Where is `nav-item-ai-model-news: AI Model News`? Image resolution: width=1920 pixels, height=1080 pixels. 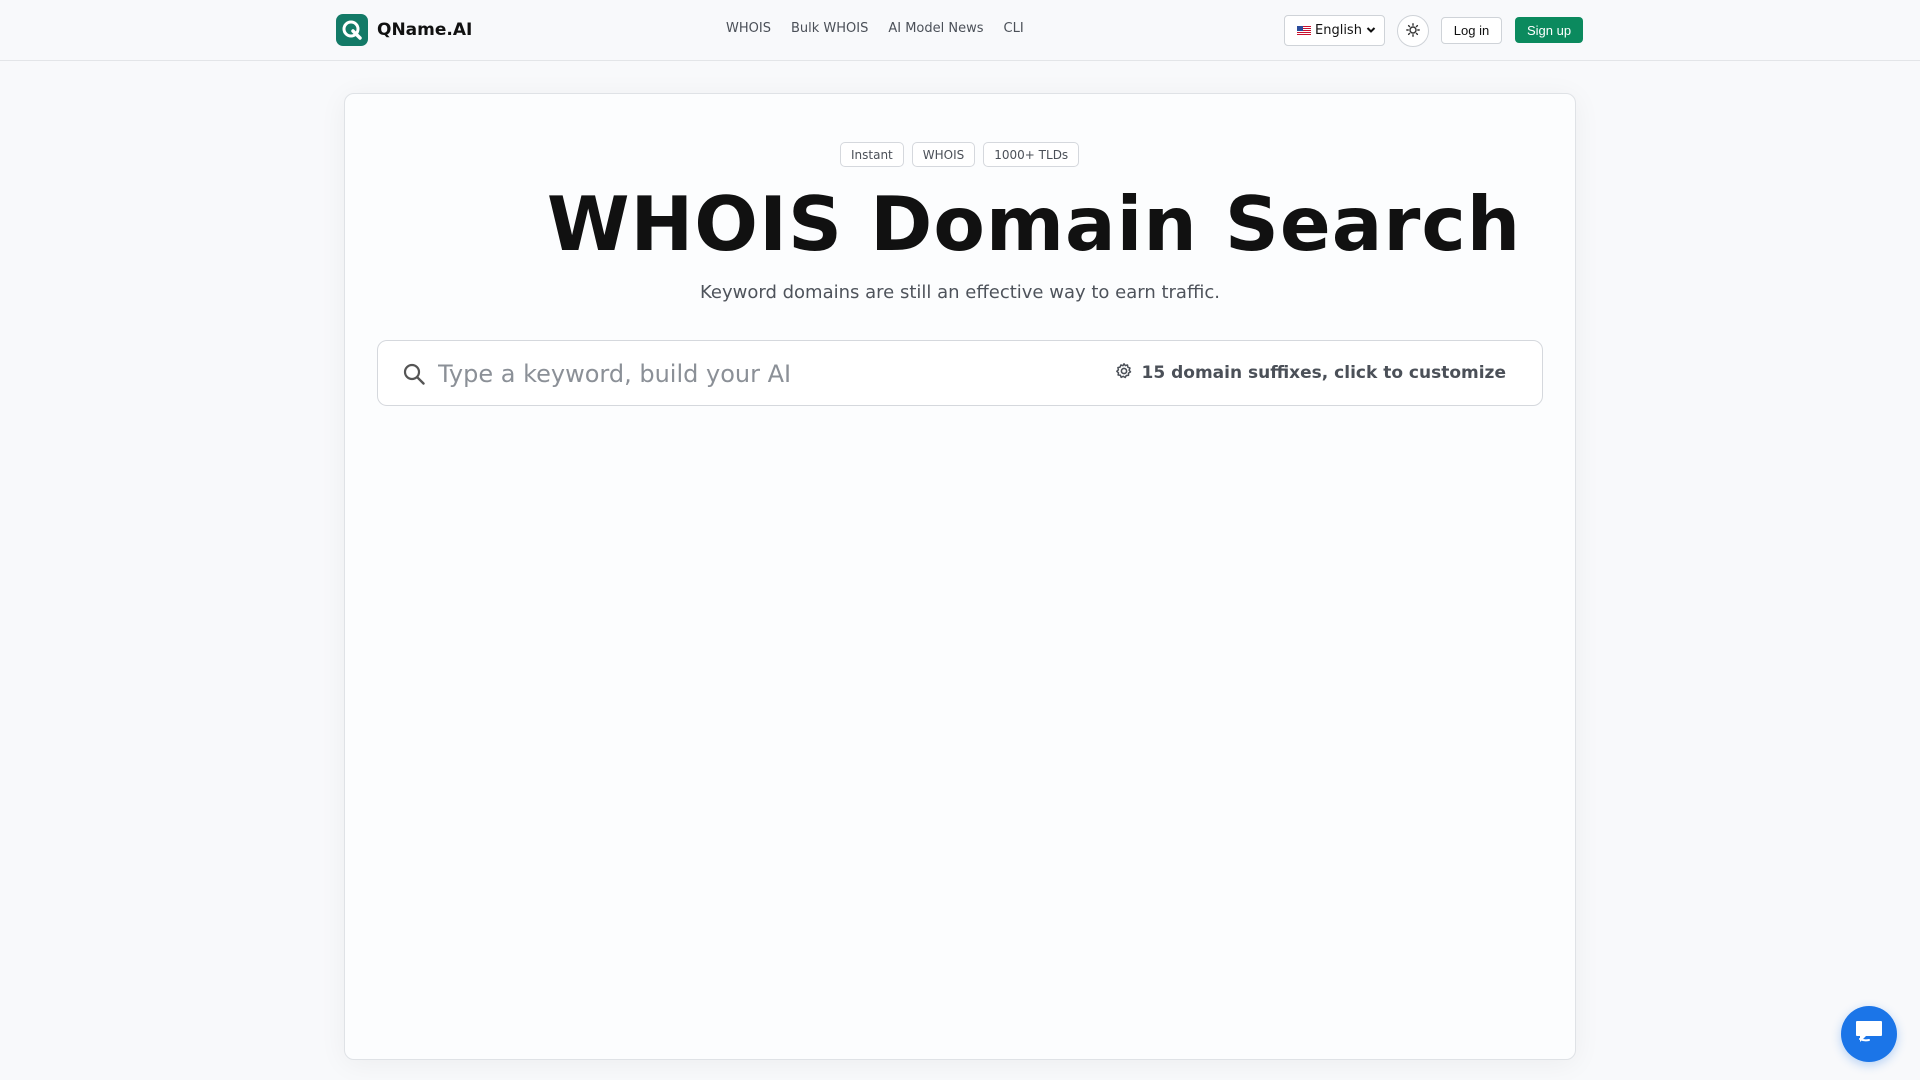 nav-item-ai-model-news: AI Model News is located at coordinates (935, 28).